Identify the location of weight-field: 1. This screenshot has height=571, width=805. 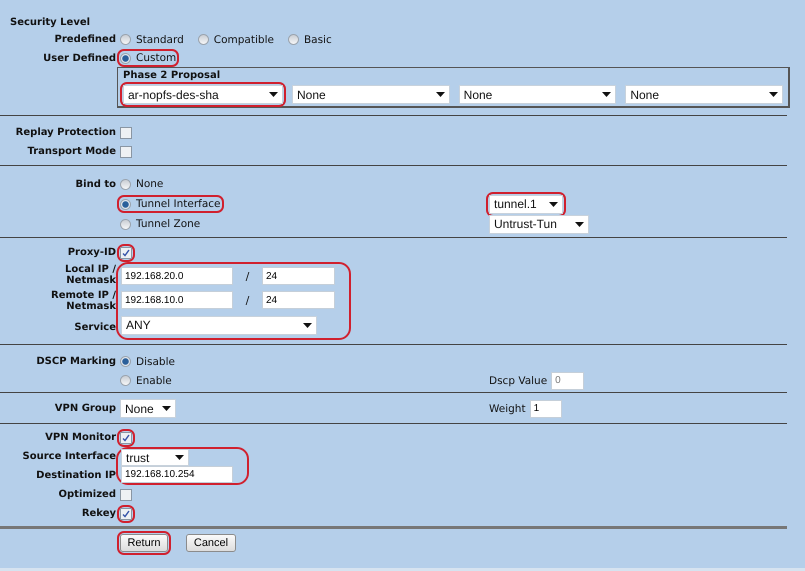
(546, 409).